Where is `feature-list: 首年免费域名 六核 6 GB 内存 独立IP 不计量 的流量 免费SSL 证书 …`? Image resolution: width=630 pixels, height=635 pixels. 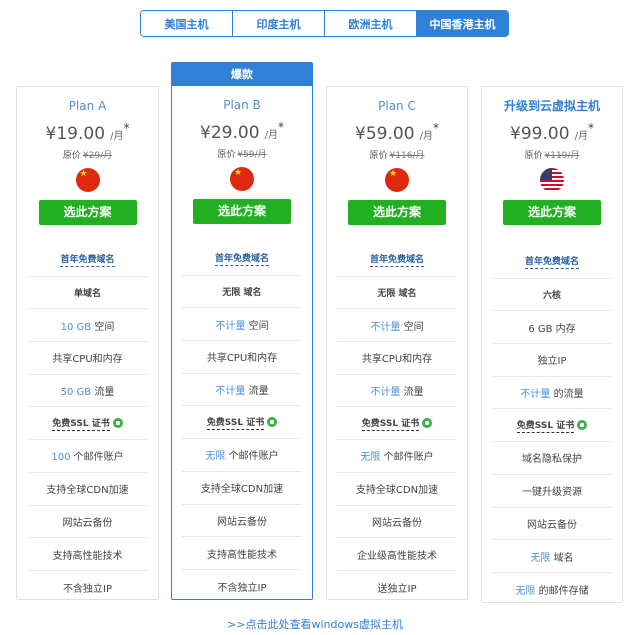 feature-list: 首年免费域名 六核 6 GB 内存 独立IP 不计量 的流量 免费SSL 证书 … is located at coordinates (552, 426).